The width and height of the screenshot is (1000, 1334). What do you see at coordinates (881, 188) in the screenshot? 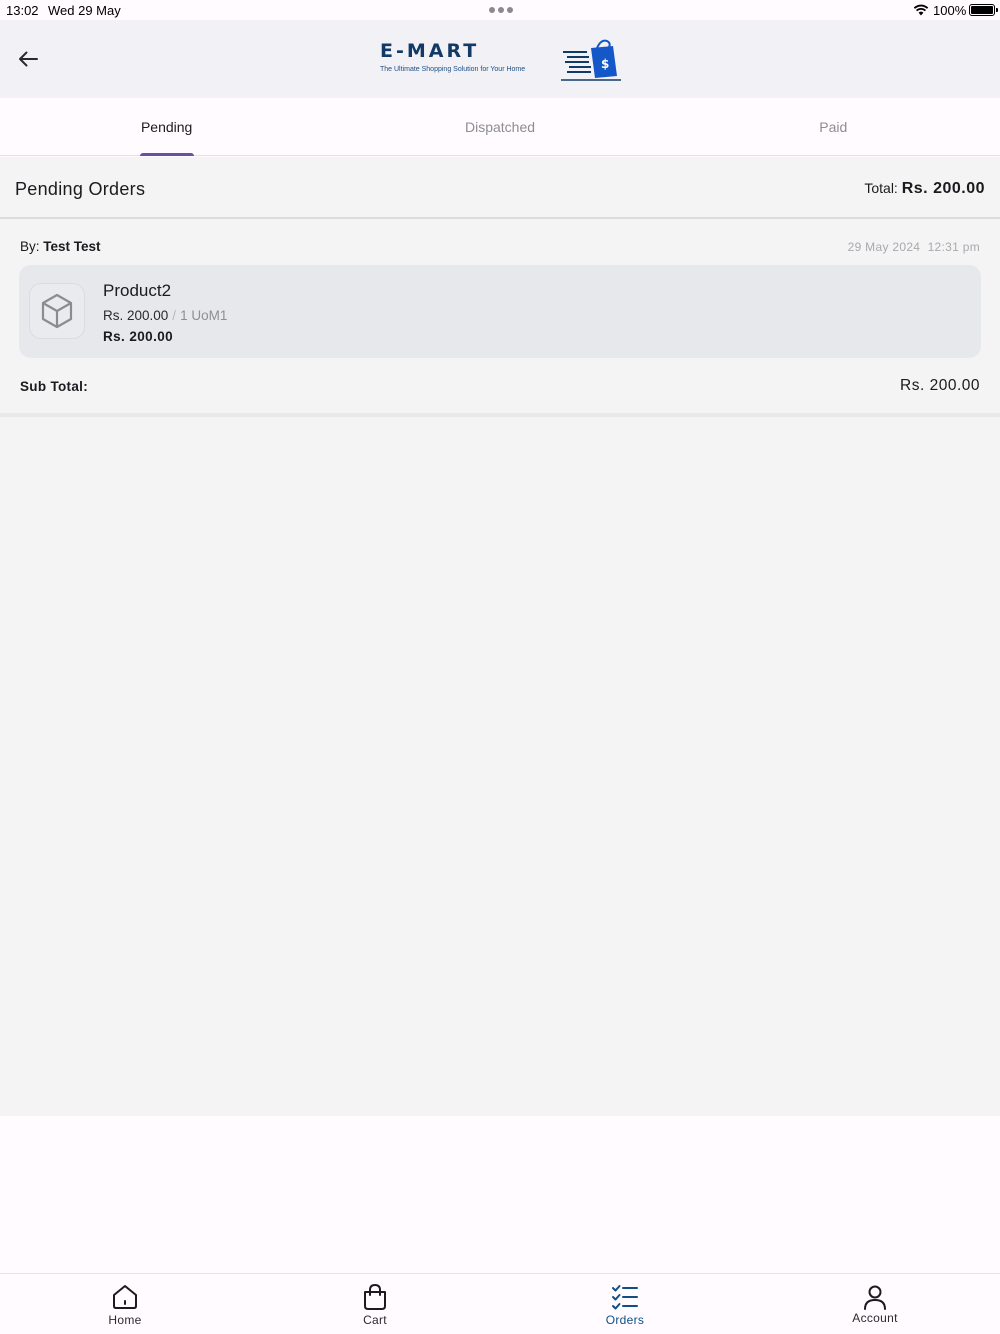
I see `total-label: Total:` at bounding box center [881, 188].